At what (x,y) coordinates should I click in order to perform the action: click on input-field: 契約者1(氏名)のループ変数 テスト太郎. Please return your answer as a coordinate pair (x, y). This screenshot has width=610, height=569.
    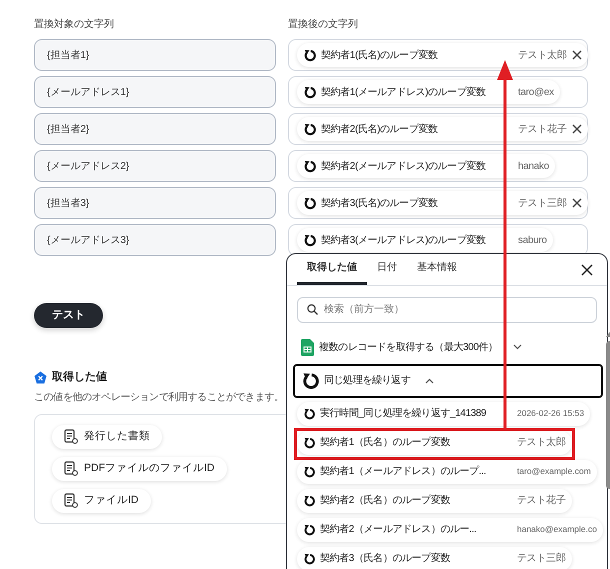
    Looking at the image, I should click on (438, 55).